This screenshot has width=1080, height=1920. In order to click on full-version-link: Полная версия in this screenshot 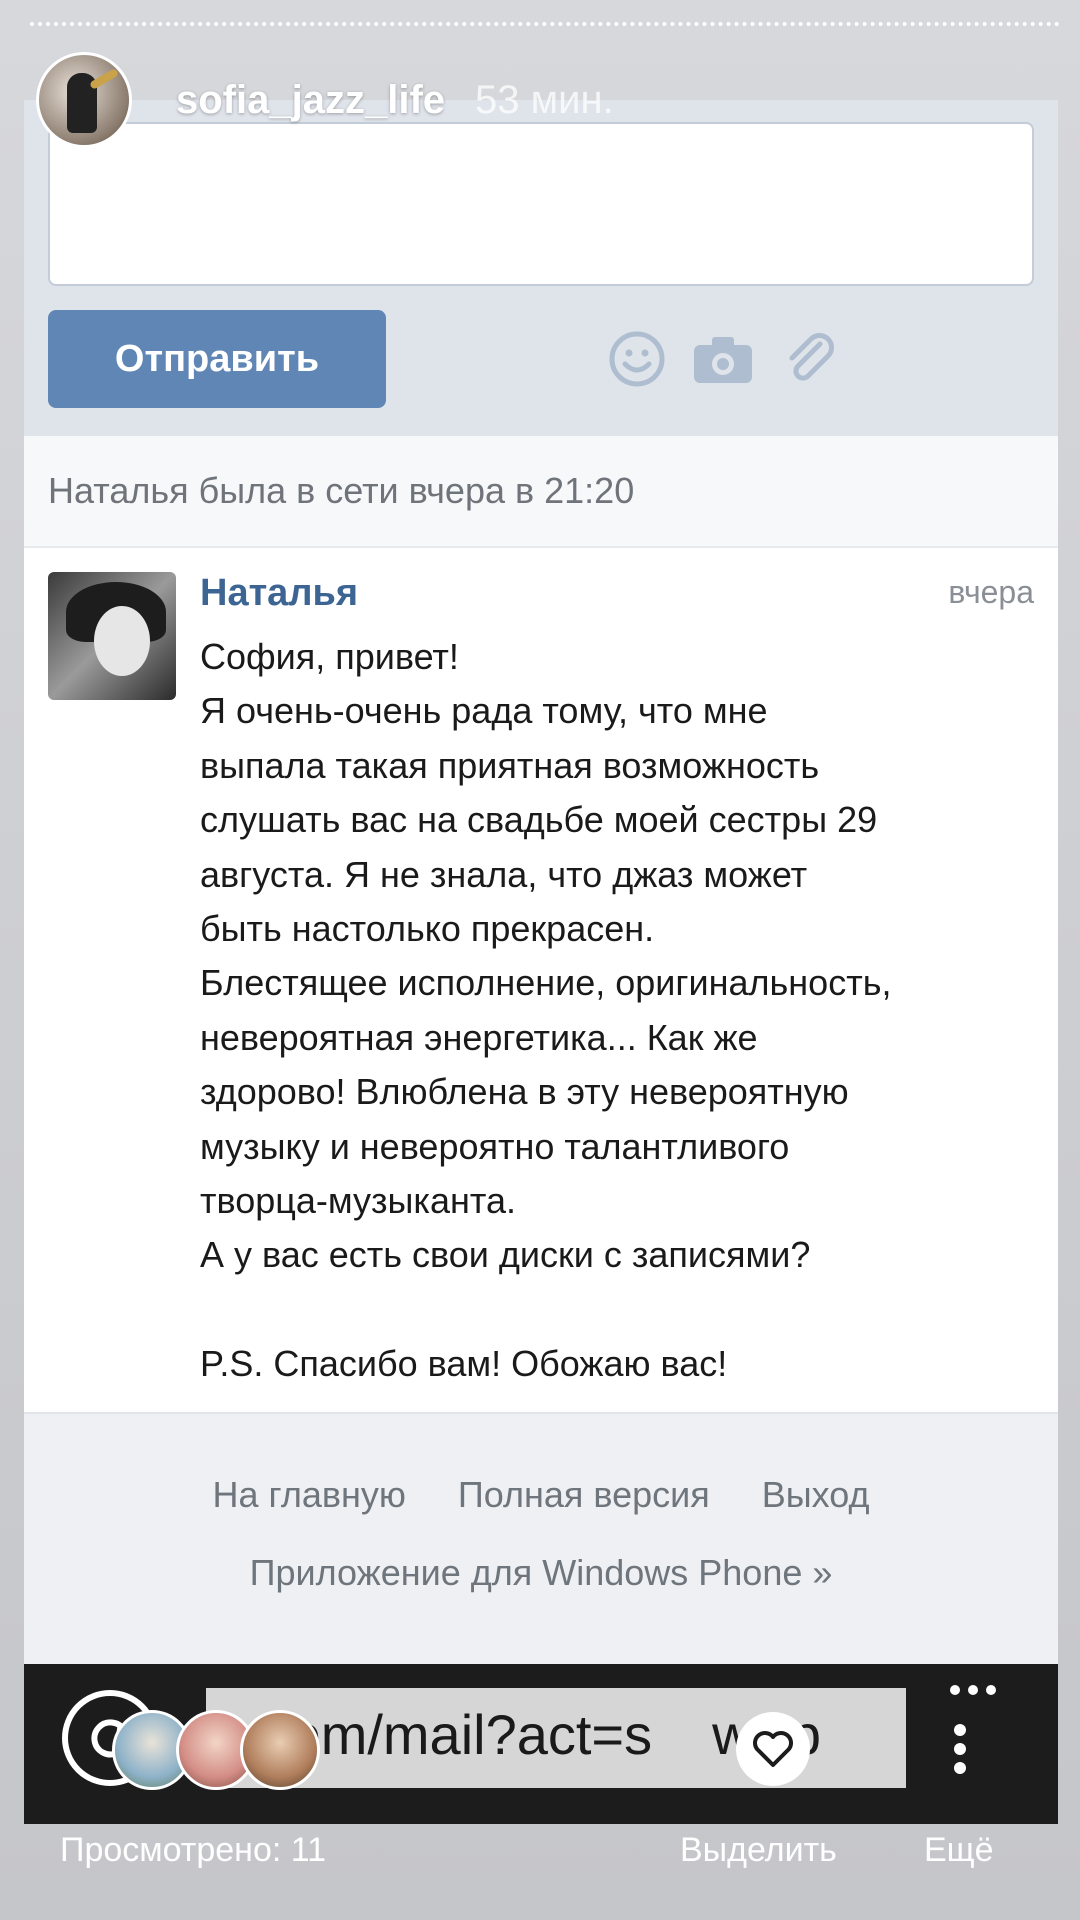, I will do `click(584, 1495)`.